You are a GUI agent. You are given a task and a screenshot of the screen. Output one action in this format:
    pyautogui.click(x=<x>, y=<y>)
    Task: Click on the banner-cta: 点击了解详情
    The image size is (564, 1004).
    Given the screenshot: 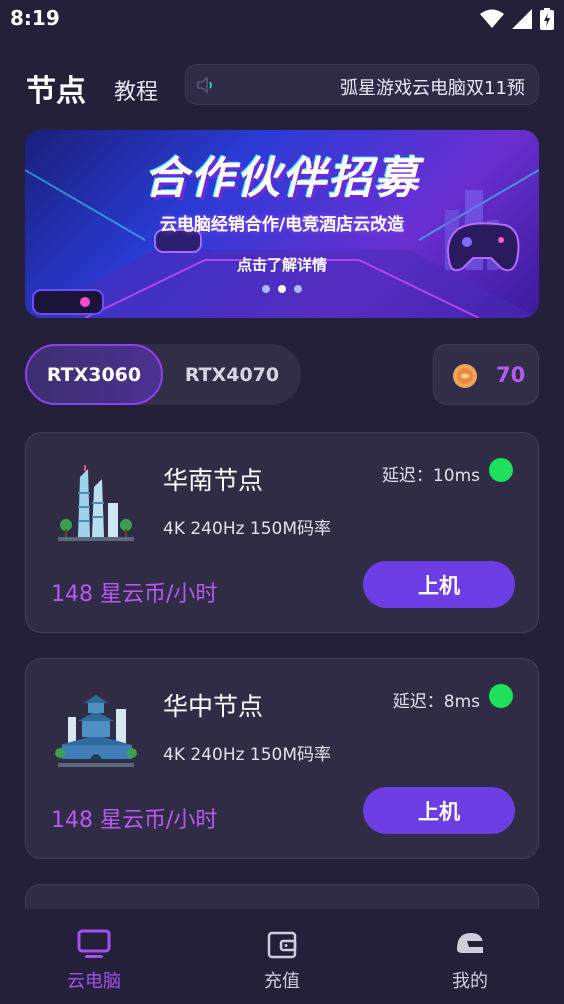 What is the action you would take?
    pyautogui.click(x=281, y=265)
    